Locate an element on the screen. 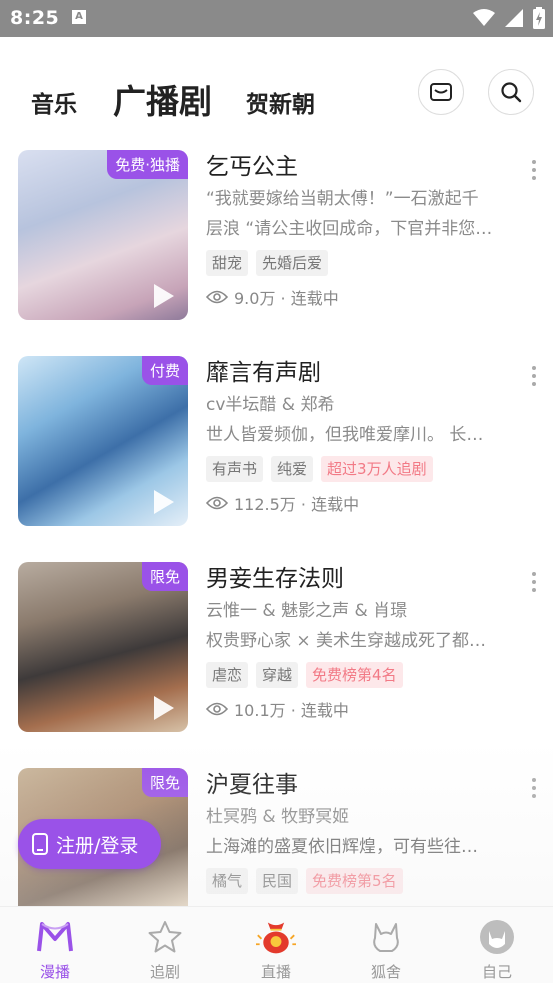  mail-icon is located at coordinates (441, 92).